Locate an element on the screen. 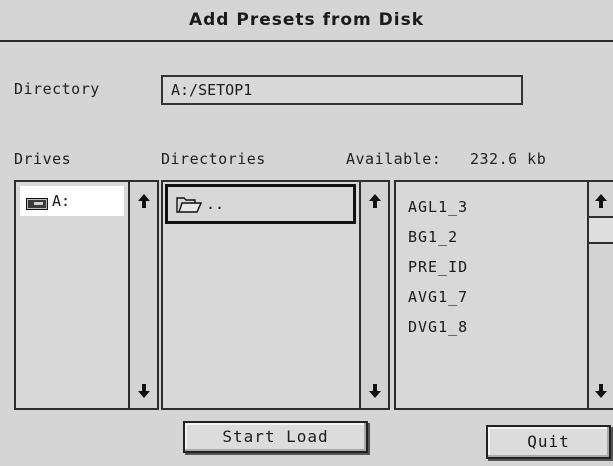 This screenshot has height=466, width=613. directory-label: Directory is located at coordinates (57, 89).